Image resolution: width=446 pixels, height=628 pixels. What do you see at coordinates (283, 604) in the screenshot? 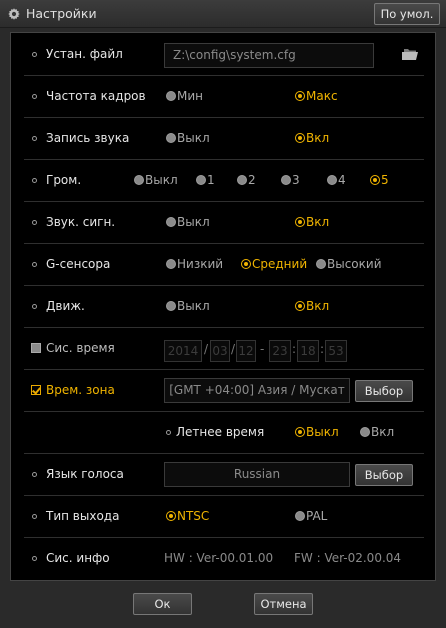
I see `cancel-button: Отмена` at bounding box center [283, 604].